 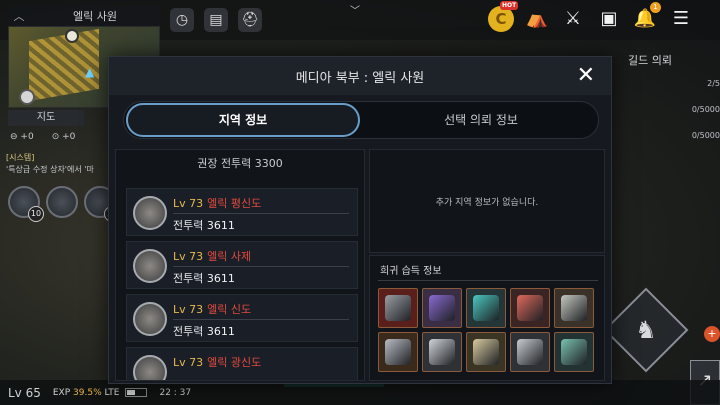 What do you see at coordinates (537, 19) in the screenshot?
I see `camp-icon: ⛺` at bounding box center [537, 19].